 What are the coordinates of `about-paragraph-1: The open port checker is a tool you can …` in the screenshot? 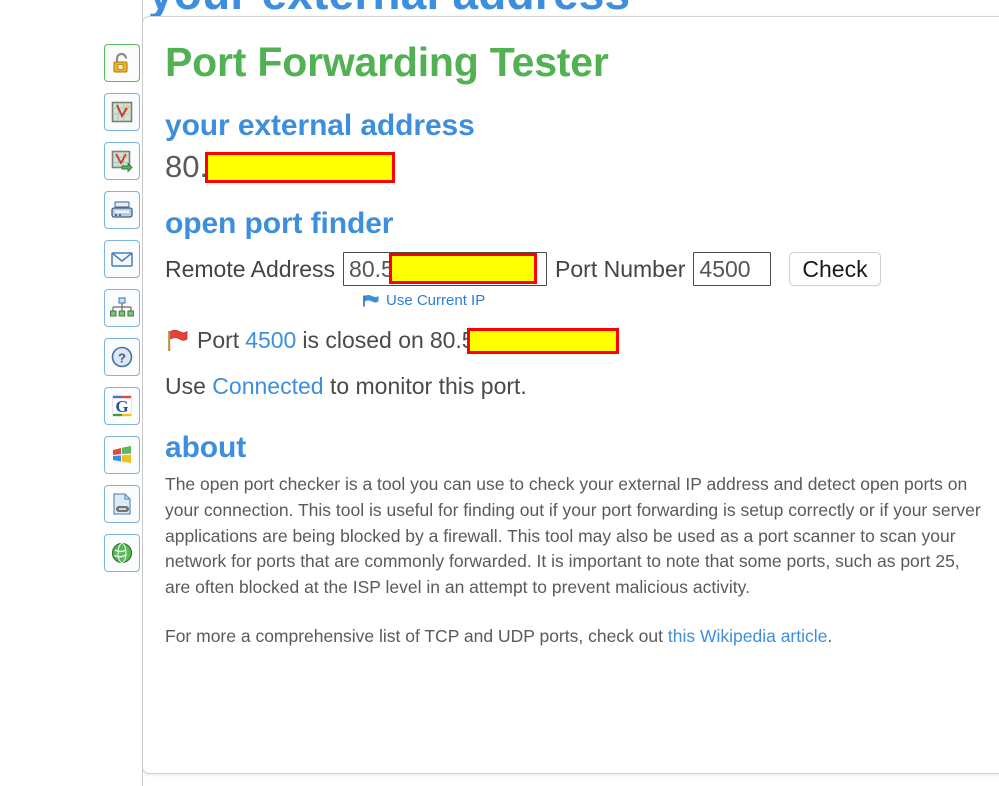 It's located at (573, 536).